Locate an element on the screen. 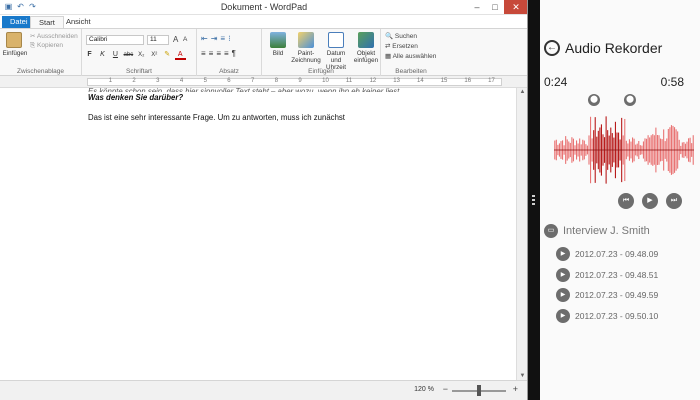  cut-button: ✂ Ausschneiden is located at coordinates (54, 36).